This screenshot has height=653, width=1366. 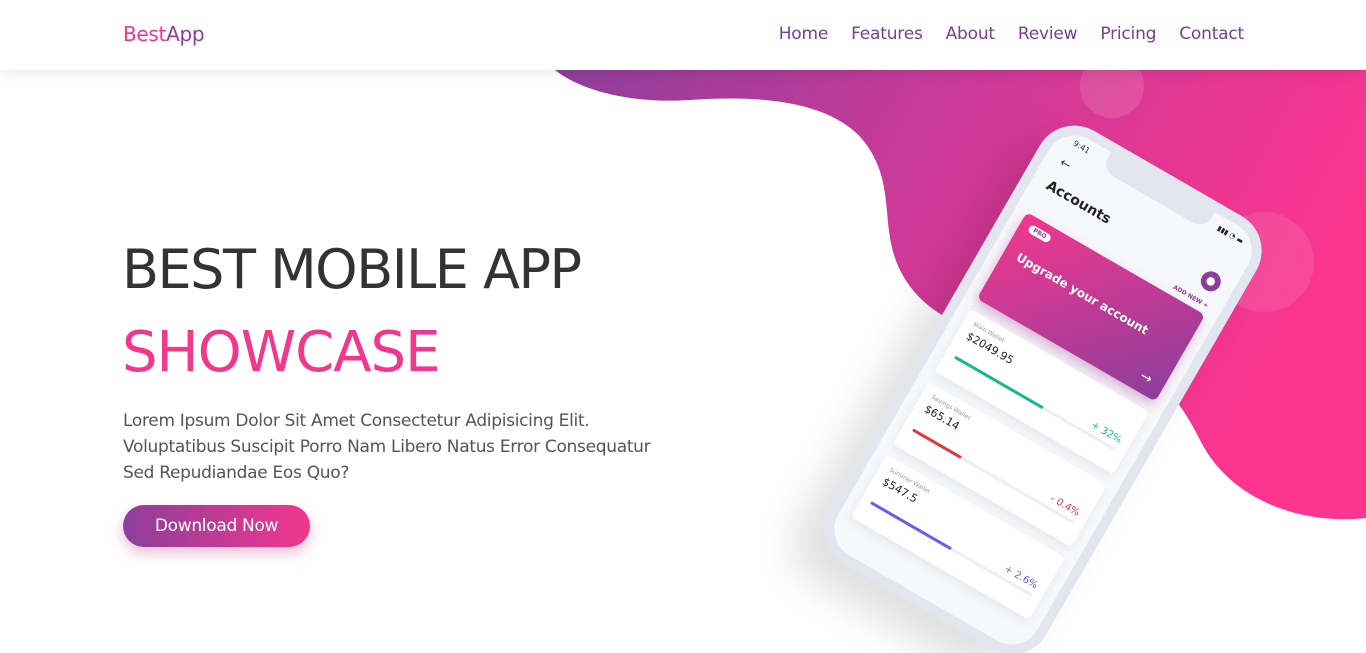 I want to click on signal-battery-icon: ▮▮▮ ◔ ▬, so click(x=1230, y=235).